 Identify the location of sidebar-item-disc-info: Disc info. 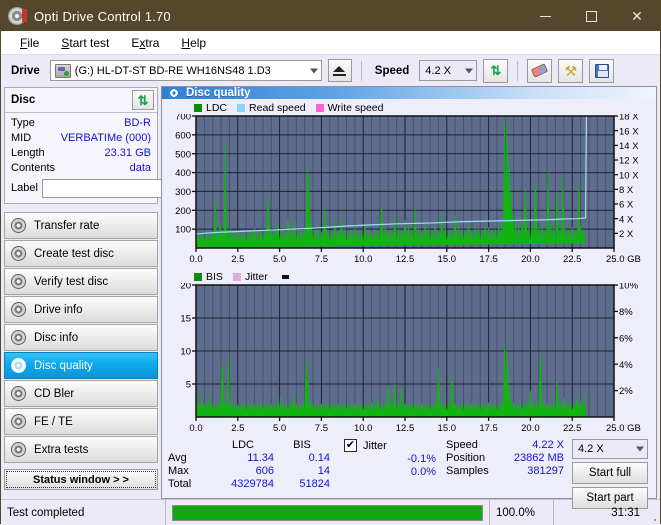
(81, 337).